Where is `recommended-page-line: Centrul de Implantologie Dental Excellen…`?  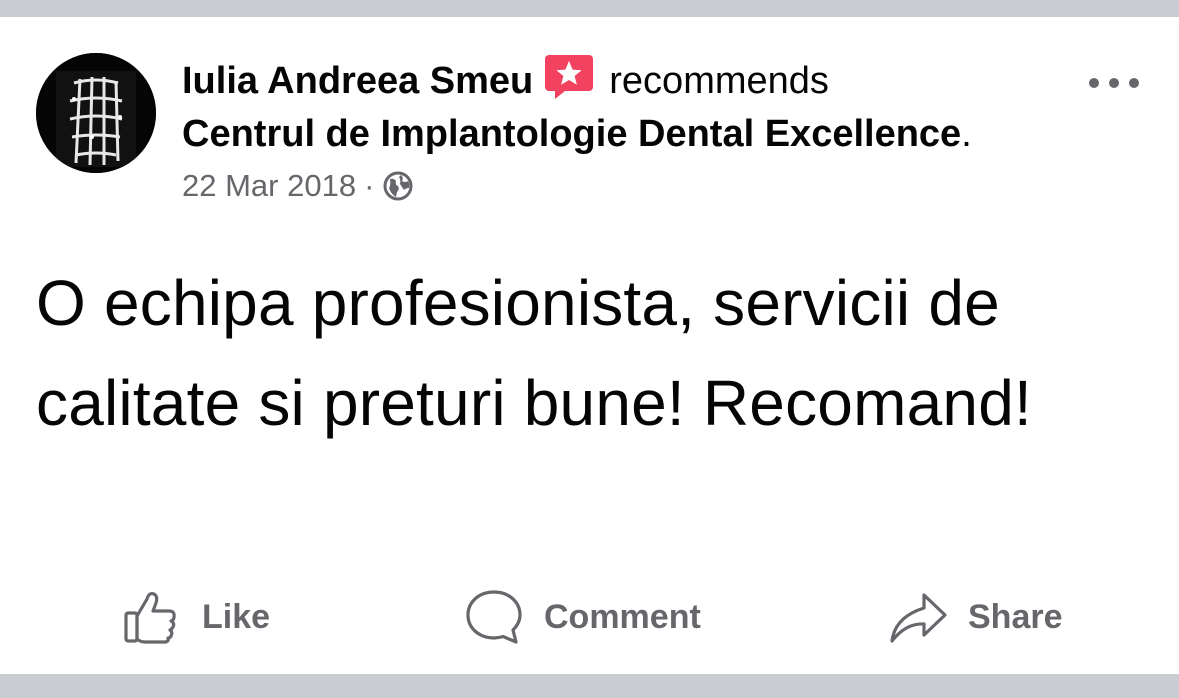 recommended-page-line: Centrul de Implantologie Dental Excellen… is located at coordinates (577, 134).